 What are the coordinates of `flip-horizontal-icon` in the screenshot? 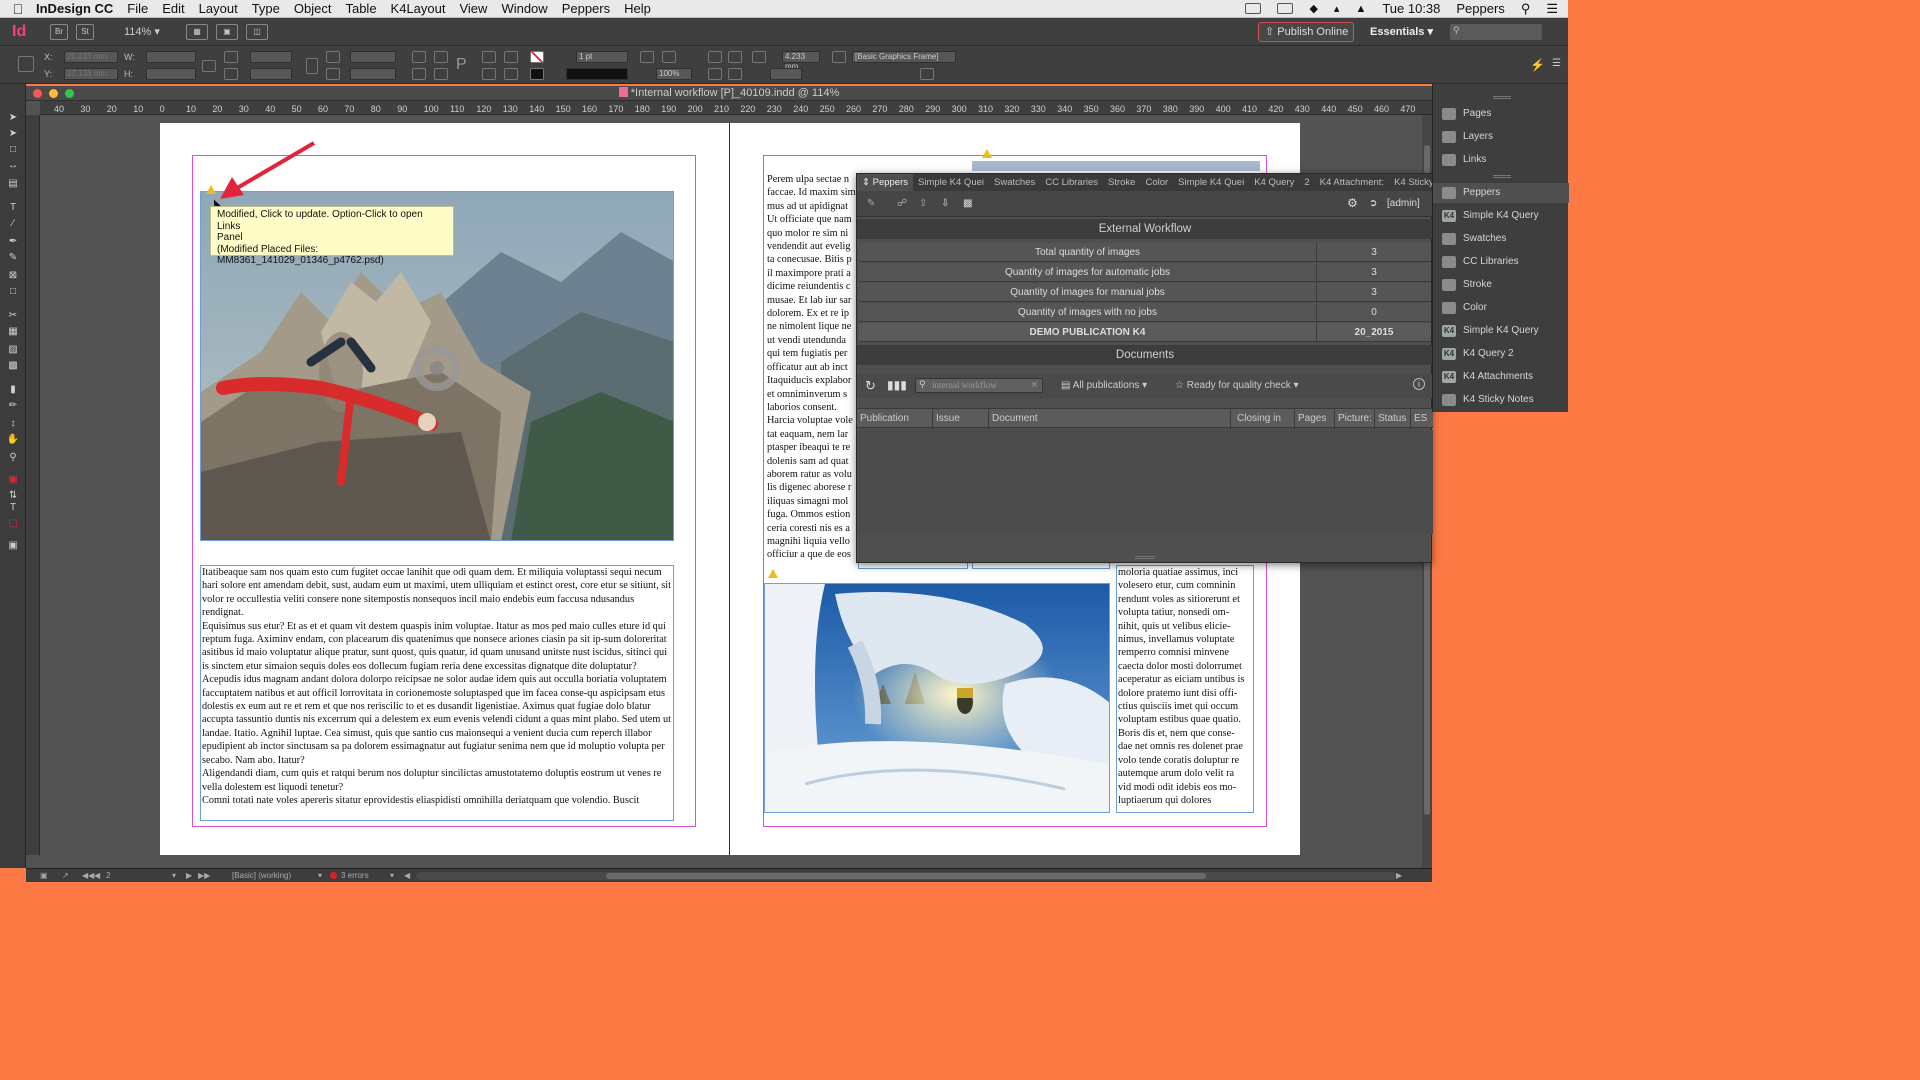 It's located at (419, 74).